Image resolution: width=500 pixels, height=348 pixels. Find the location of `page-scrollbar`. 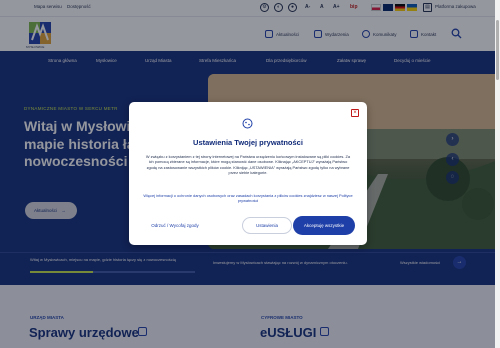

page-scrollbar is located at coordinates (497, 174).